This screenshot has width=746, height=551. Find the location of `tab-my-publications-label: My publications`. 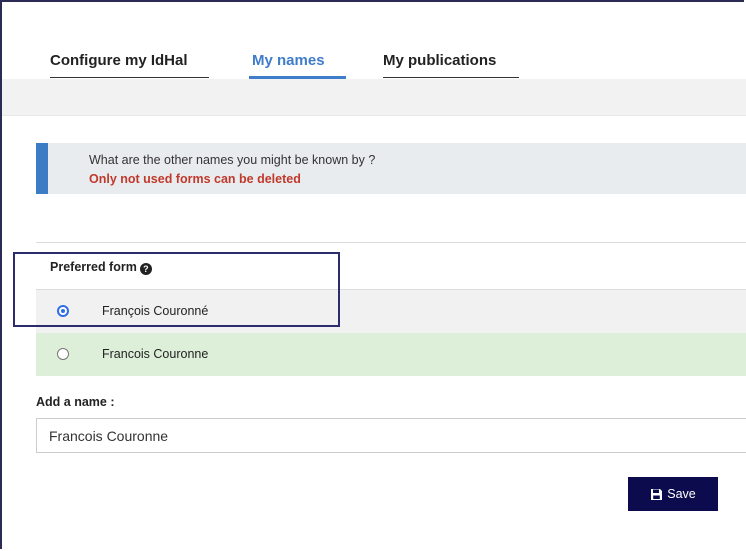

tab-my-publications-label: My publications is located at coordinates (440, 60).